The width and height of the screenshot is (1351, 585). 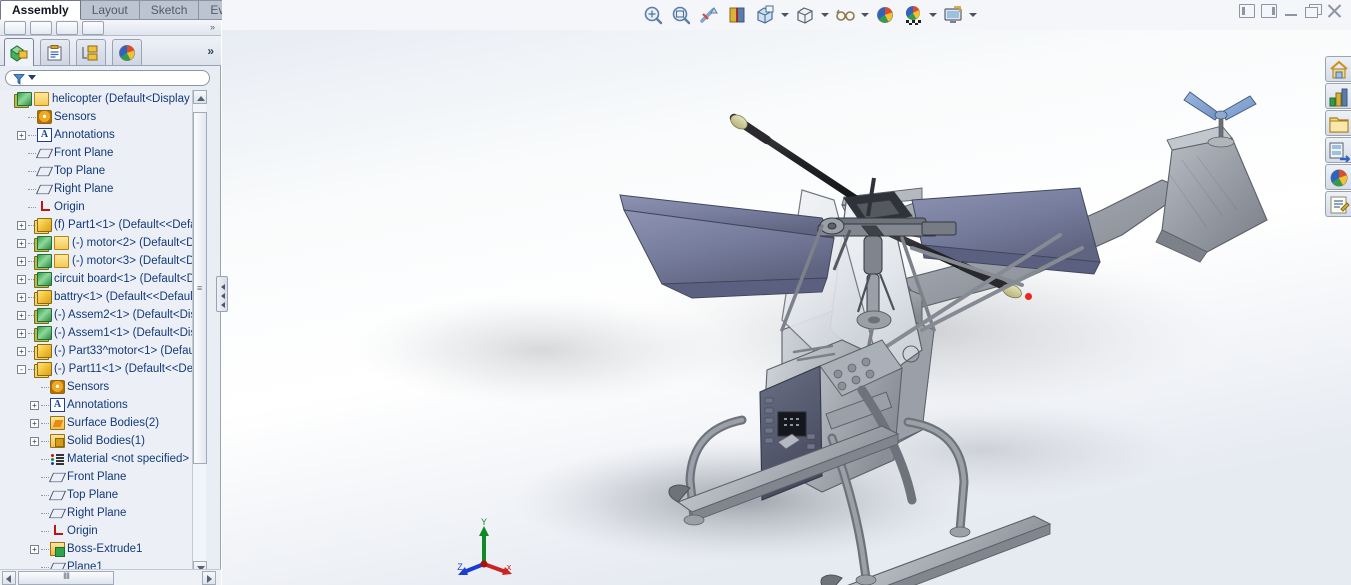 What do you see at coordinates (784, 14) in the screenshot?
I see `view-orientation-dropdown-caret` at bounding box center [784, 14].